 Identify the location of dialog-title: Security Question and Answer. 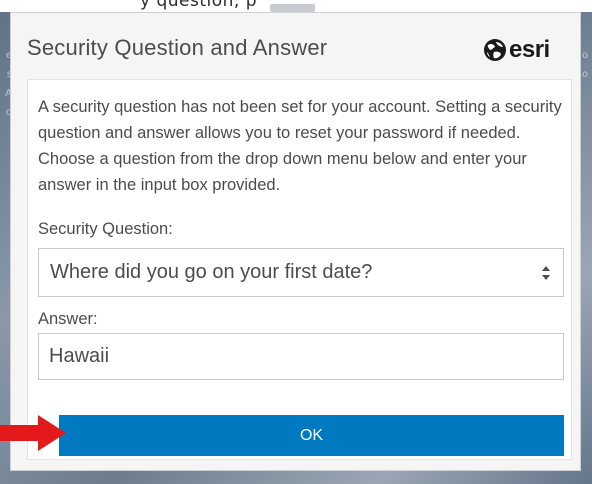
(177, 47).